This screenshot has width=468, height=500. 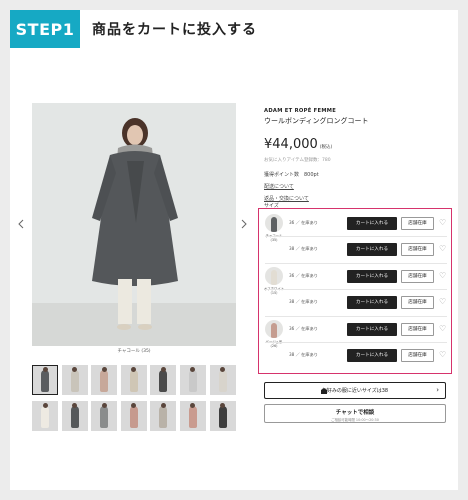 I want to click on price-row: ¥44,000 (税込), so click(x=359, y=144).